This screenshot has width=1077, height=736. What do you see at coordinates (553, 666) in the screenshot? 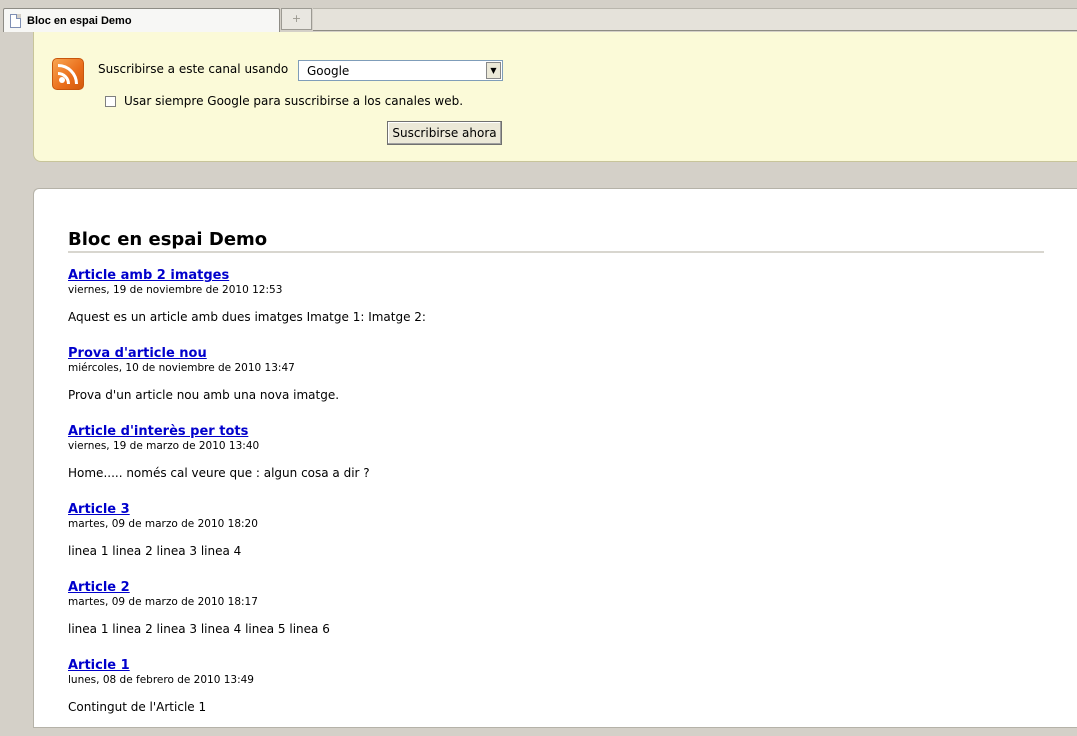
I see `entry-title-link: Article 1` at bounding box center [553, 666].